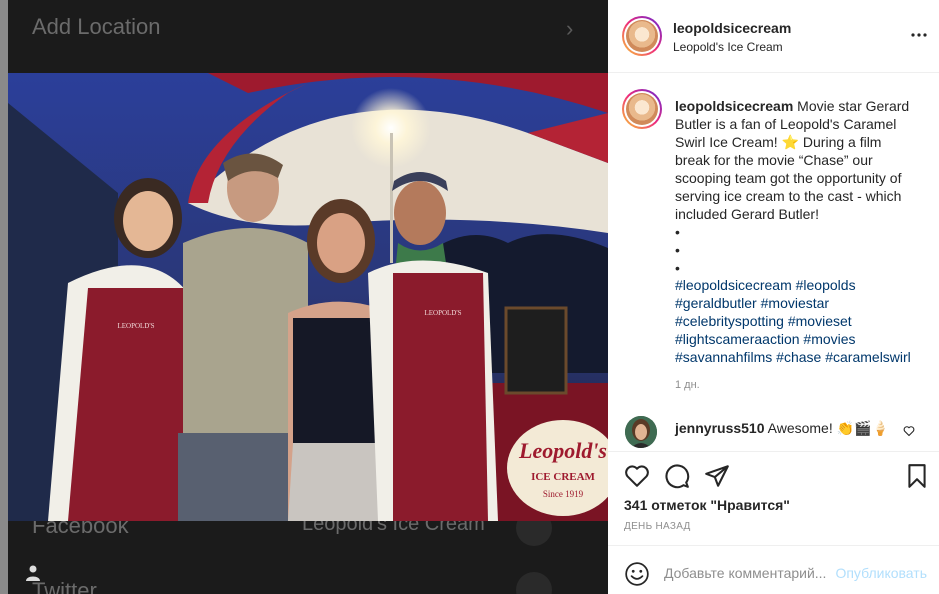 The image size is (939, 594). I want to click on cart-since: Since 1919, so click(563, 494).